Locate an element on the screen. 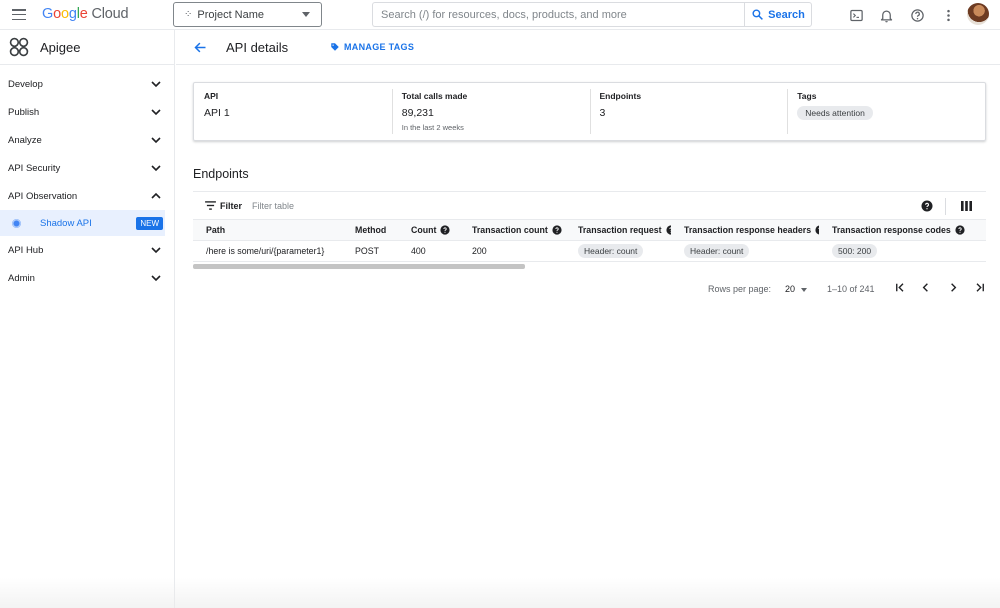 The height and width of the screenshot is (608, 1000). new-badge: NEW is located at coordinates (149, 223).